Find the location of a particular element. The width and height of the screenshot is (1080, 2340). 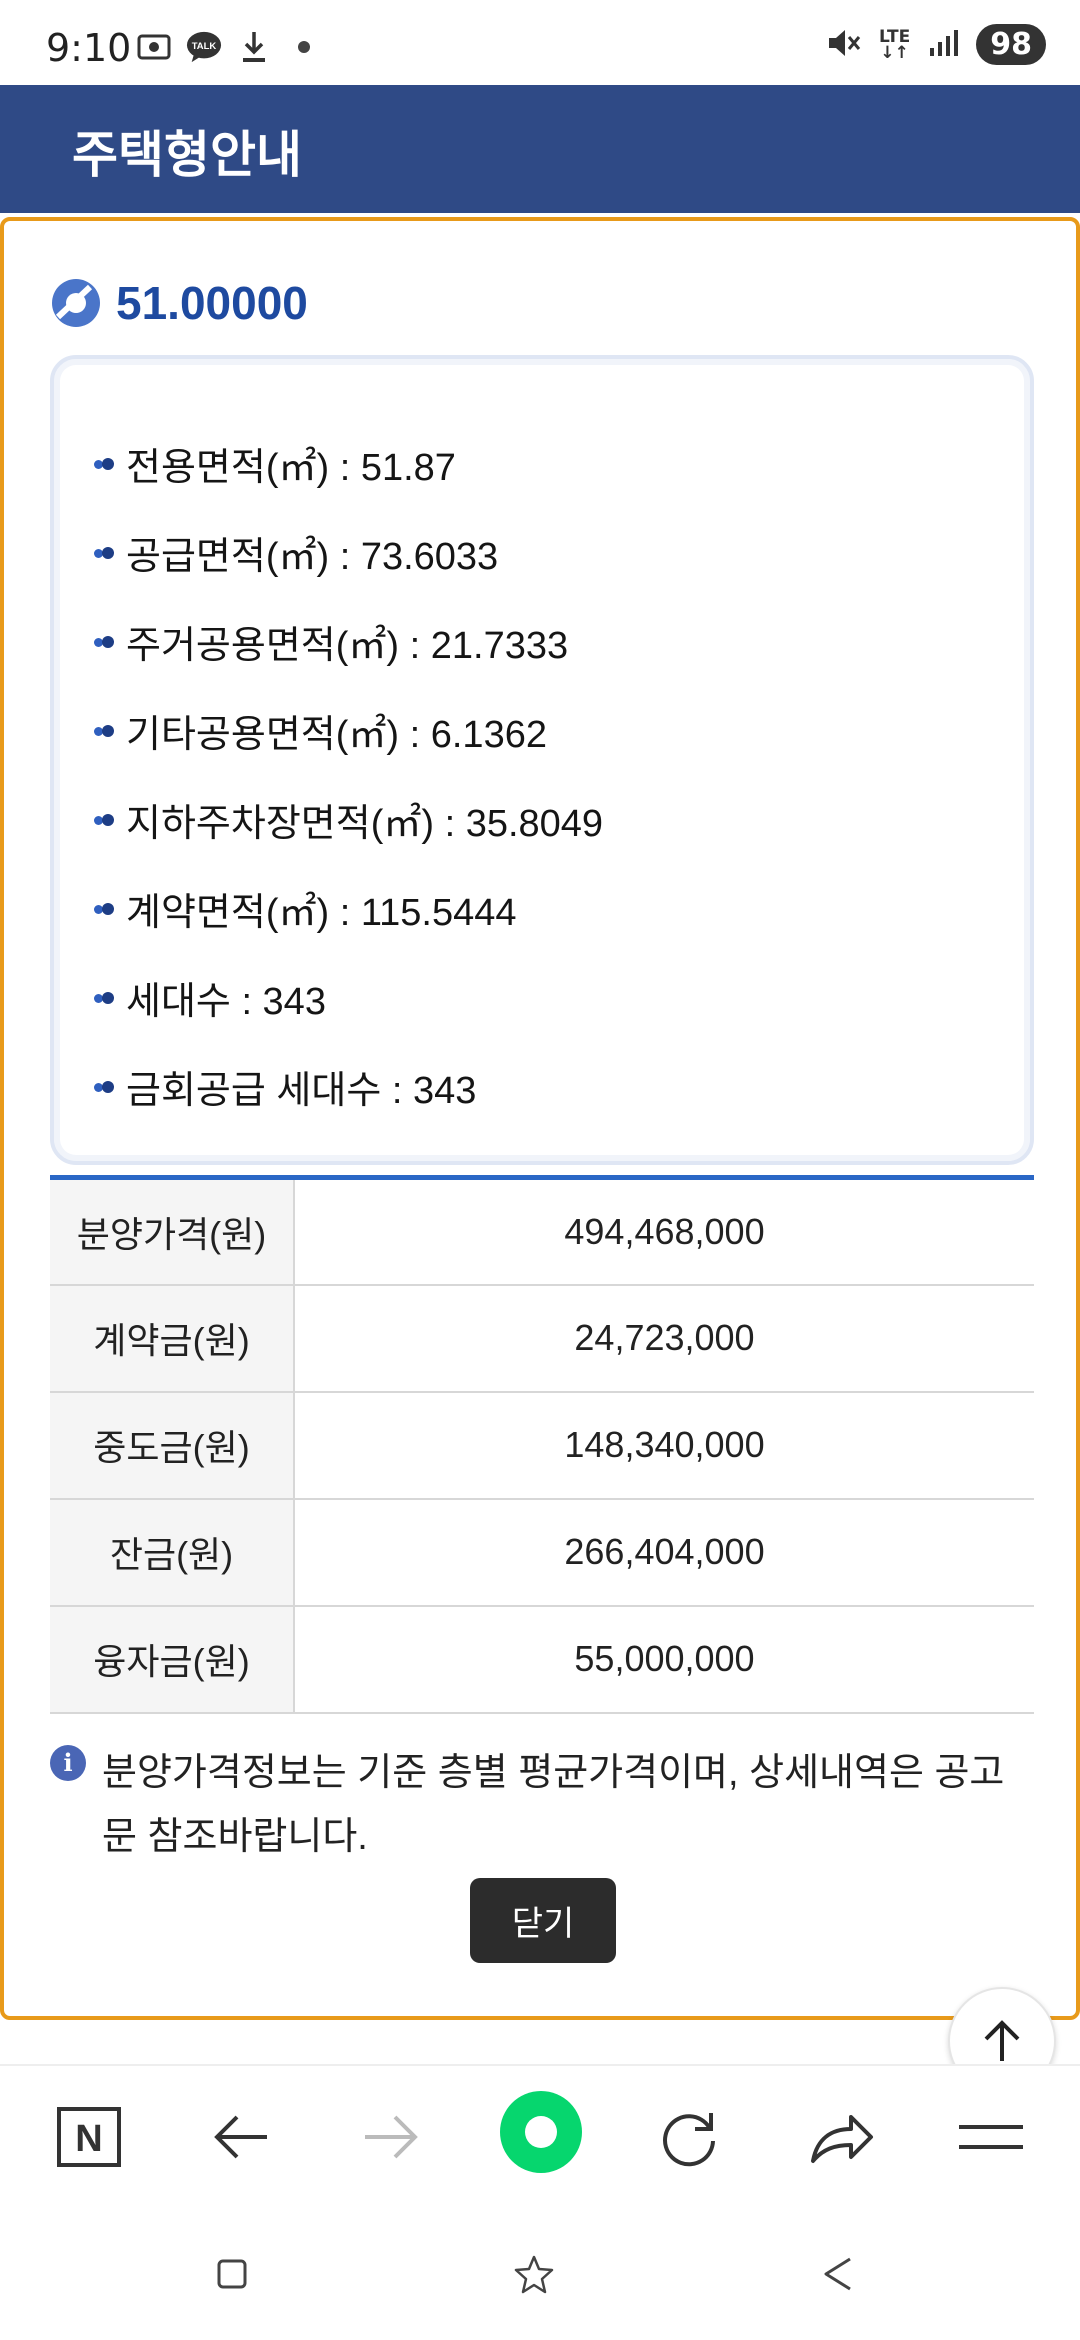

back-triangle-icon is located at coordinates (837, 2274).